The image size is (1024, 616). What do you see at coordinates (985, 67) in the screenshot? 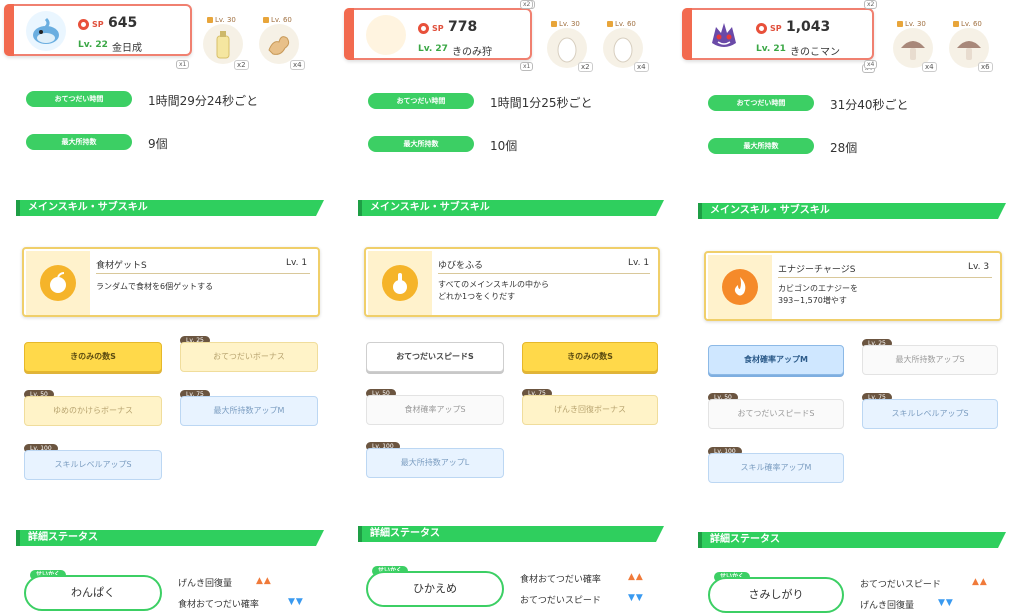
I see `ingredient-qty: x6` at bounding box center [985, 67].